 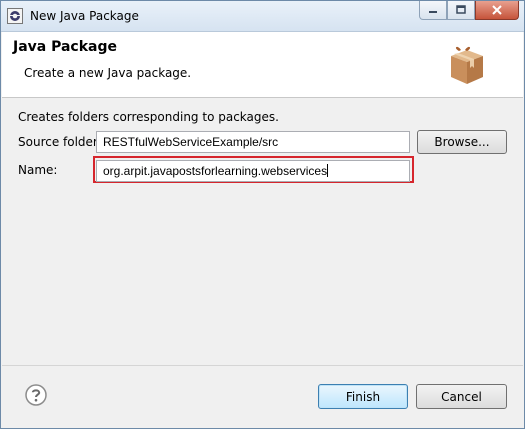 What do you see at coordinates (38, 170) in the screenshot?
I see `name-label: Name:` at bounding box center [38, 170].